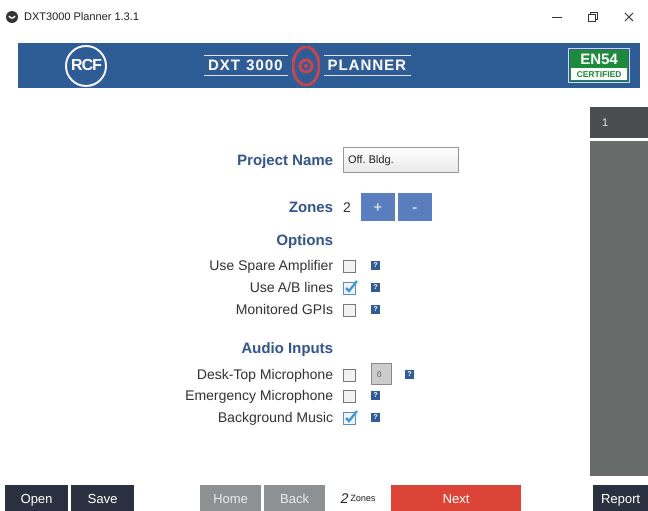  What do you see at coordinates (304, 240) in the screenshot?
I see `section-heading: Options` at bounding box center [304, 240].